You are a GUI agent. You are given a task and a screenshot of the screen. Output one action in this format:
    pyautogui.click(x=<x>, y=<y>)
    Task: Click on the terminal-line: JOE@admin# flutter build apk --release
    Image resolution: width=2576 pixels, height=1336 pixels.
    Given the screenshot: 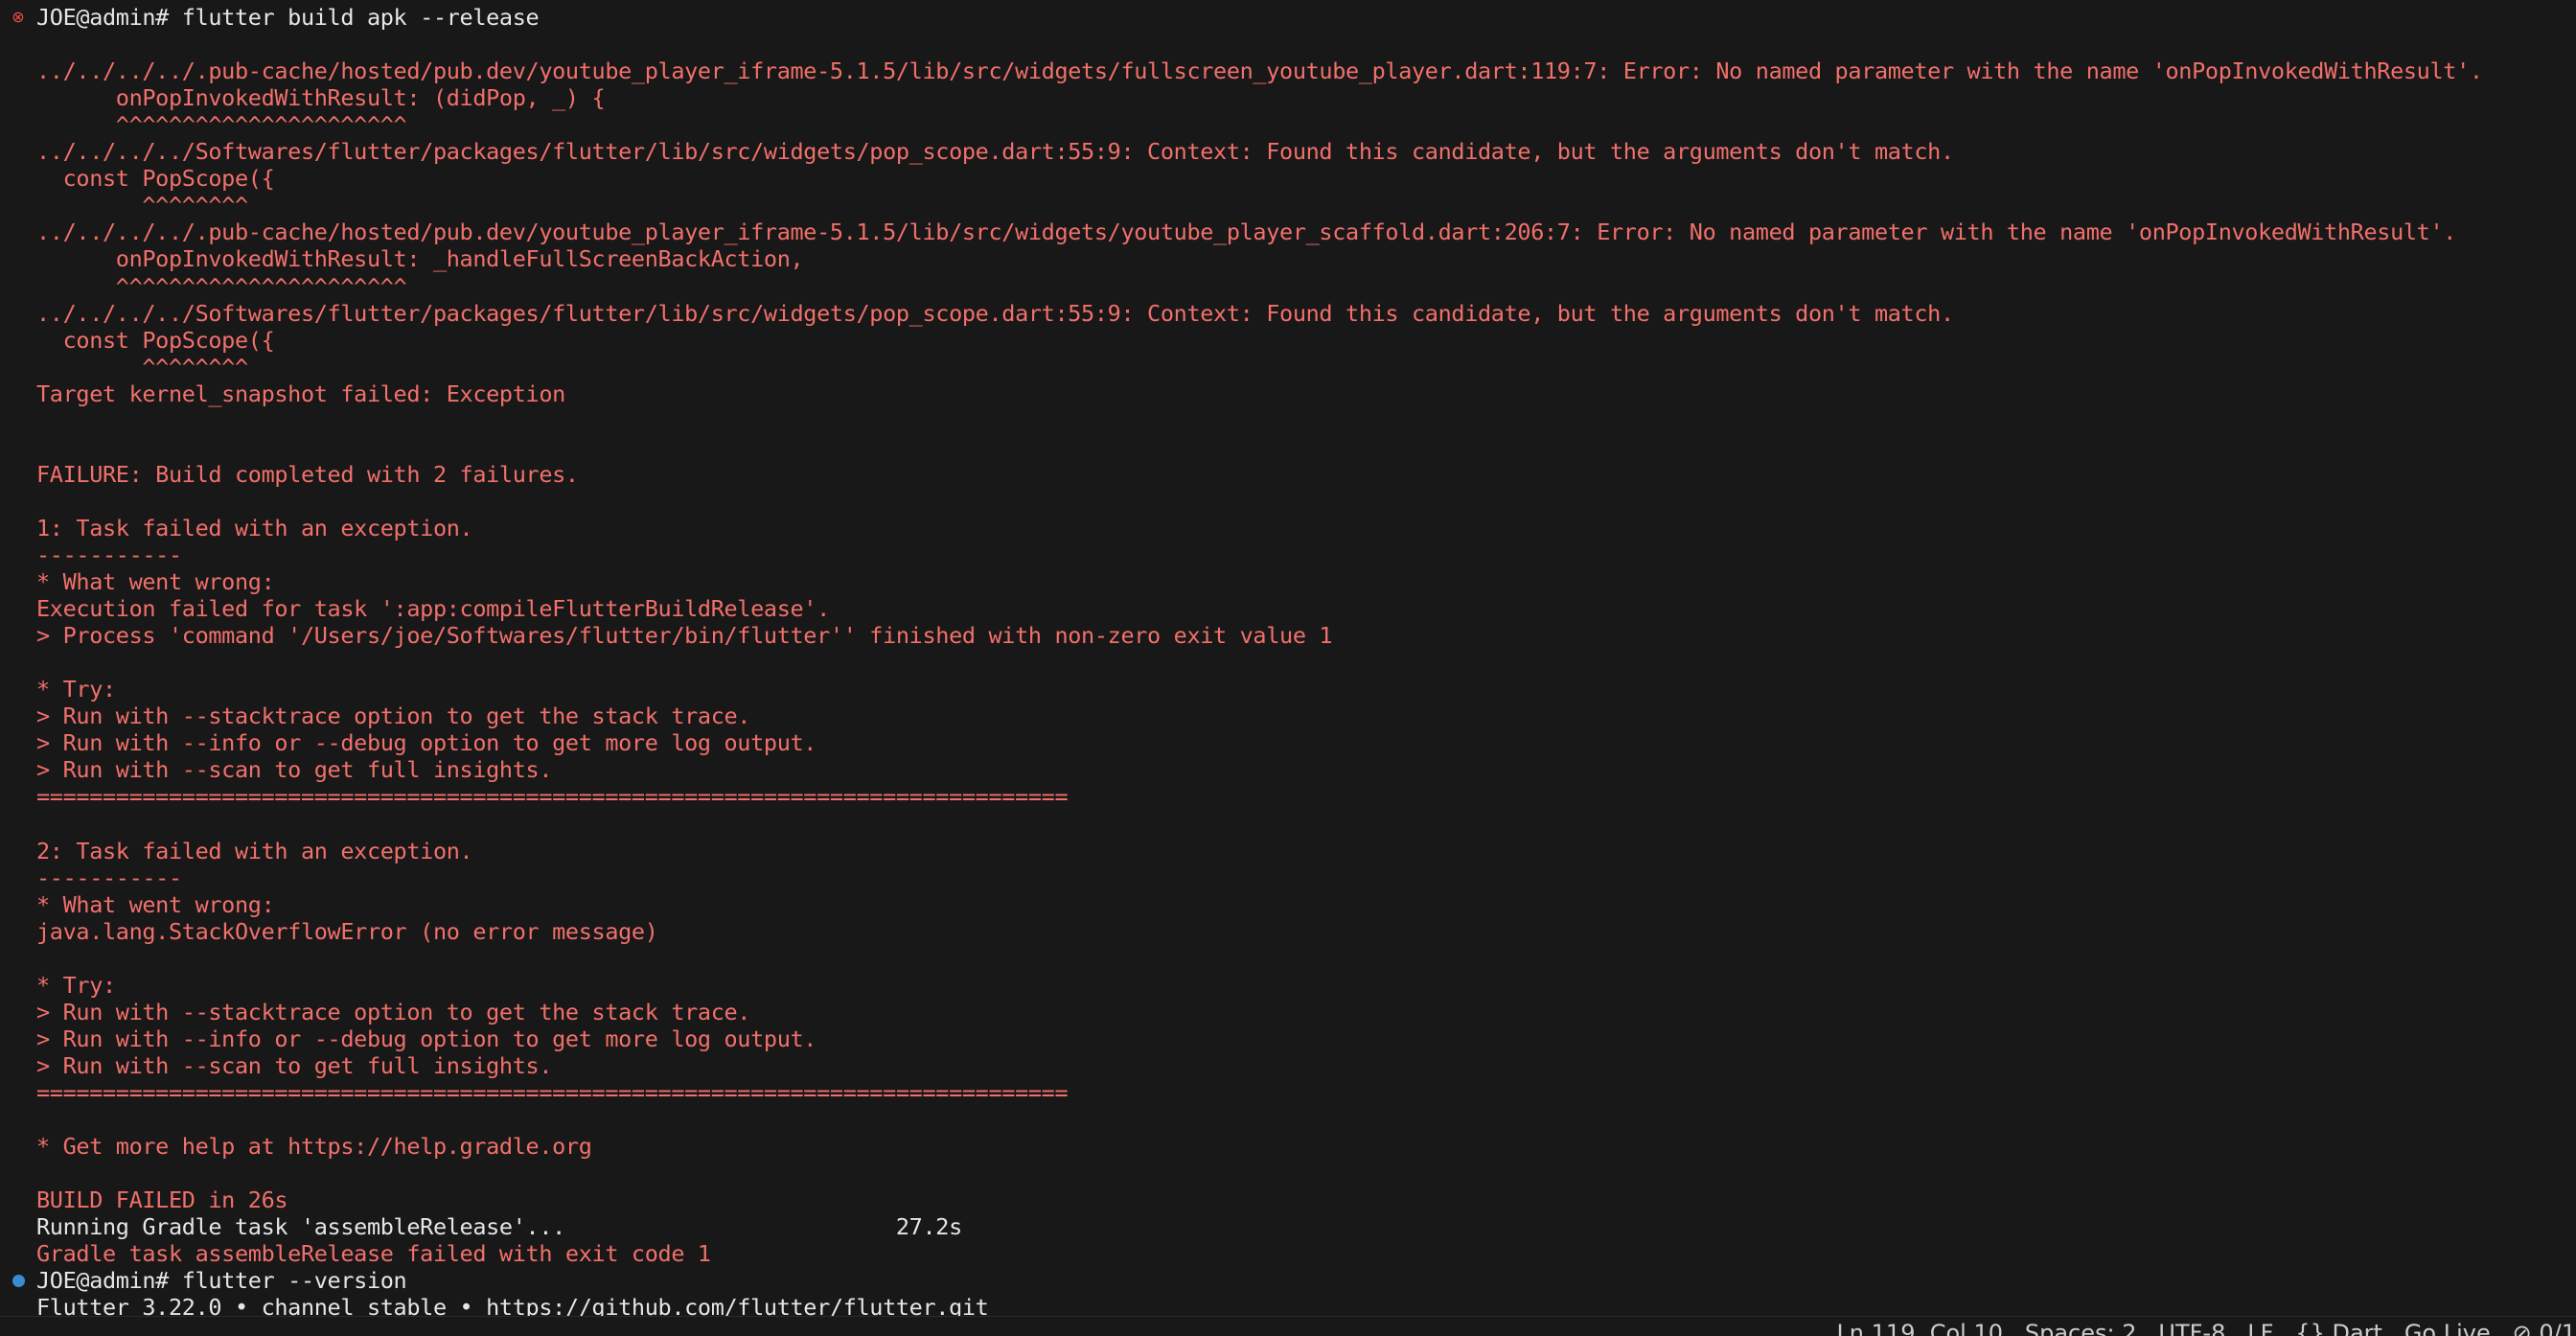 What is the action you would take?
    pyautogui.click(x=288, y=17)
    